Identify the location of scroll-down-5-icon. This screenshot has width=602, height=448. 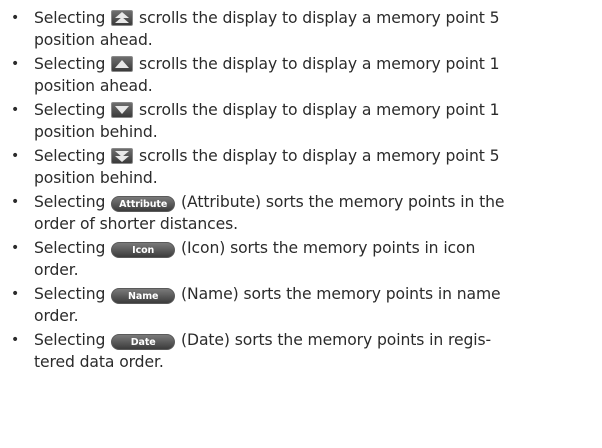
(122, 156).